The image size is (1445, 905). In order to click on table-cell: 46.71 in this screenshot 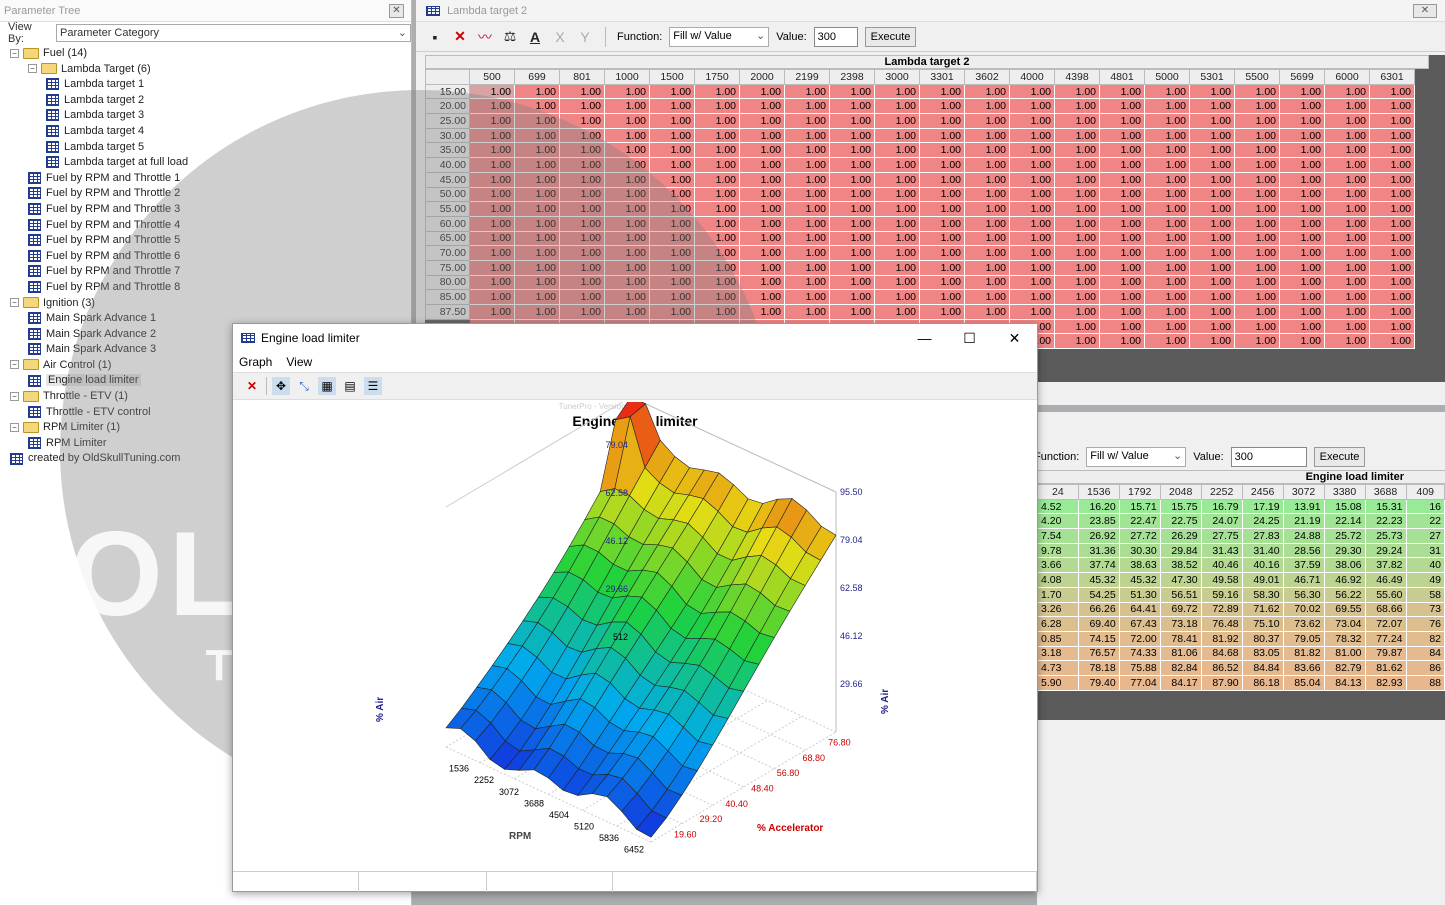, I will do `click(1303, 580)`.